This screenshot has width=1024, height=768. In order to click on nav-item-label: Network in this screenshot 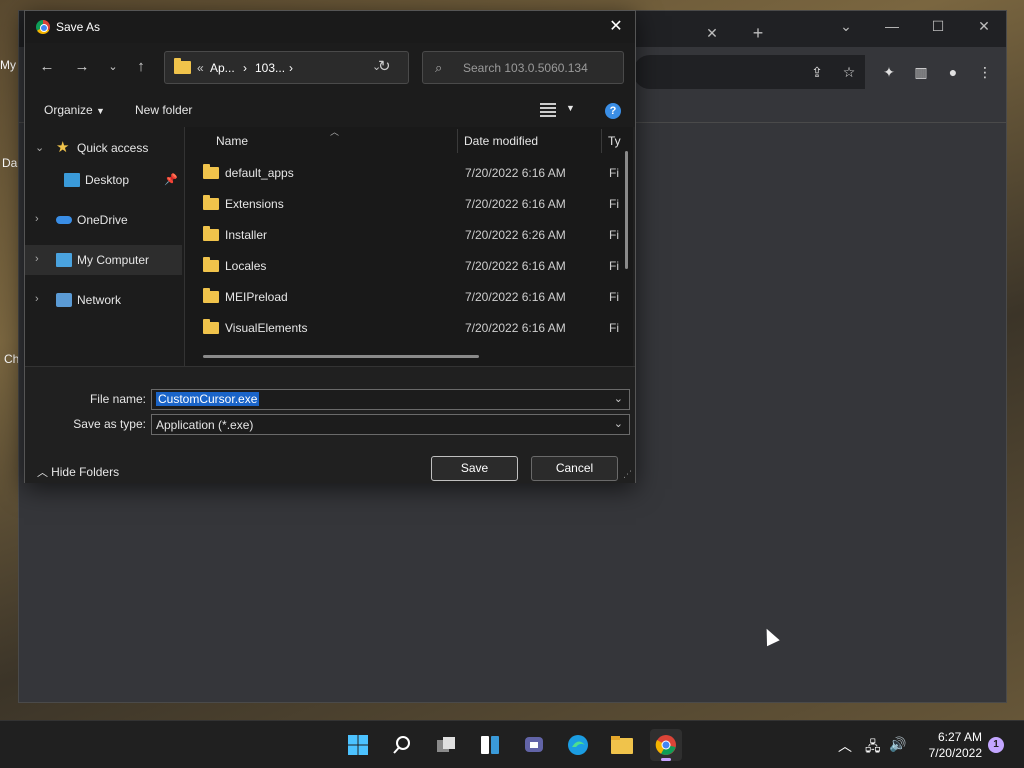, I will do `click(99, 300)`.